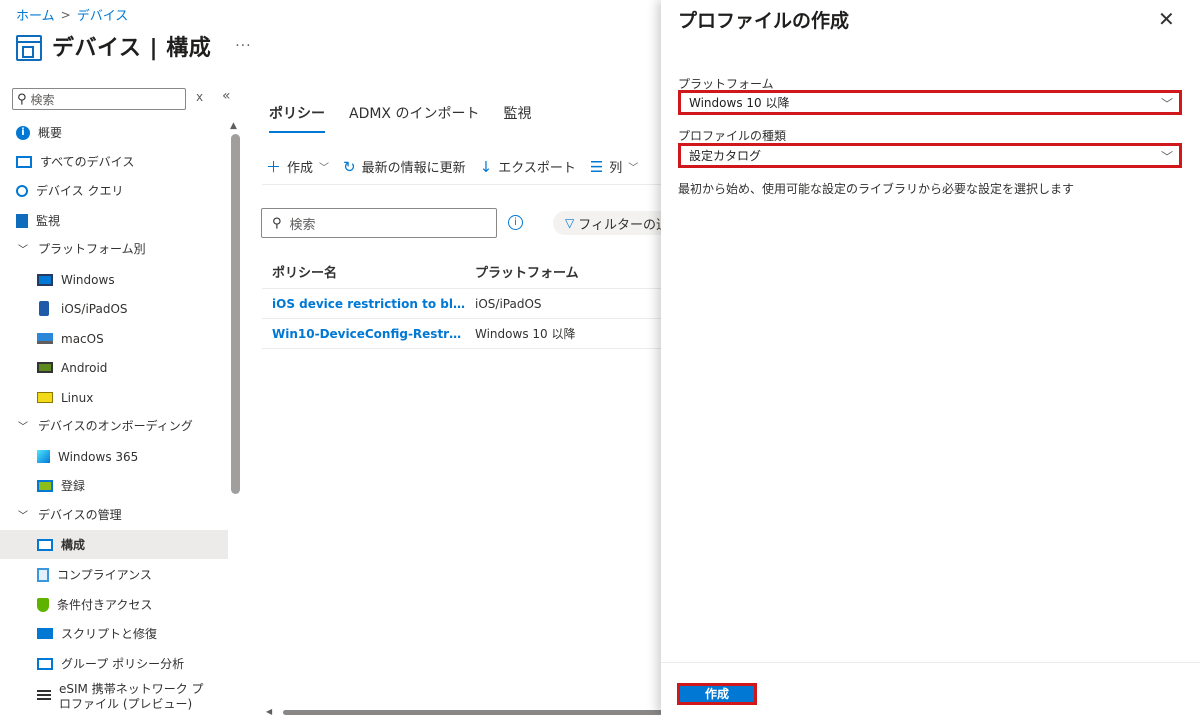  Describe the element at coordinates (199, 97) in the screenshot. I see `clear-search-button: x` at that location.